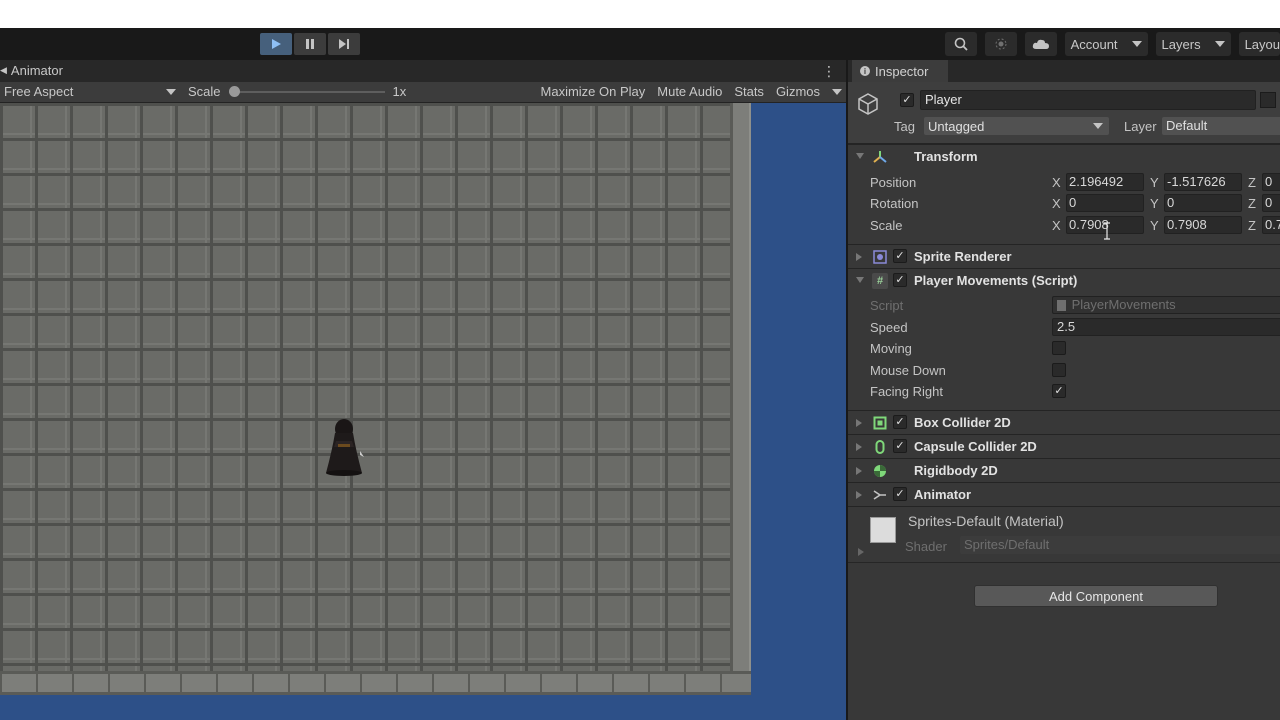  Describe the element at coordinates (1105, 182) in the screenshot. I see `position-x-field: 2.196492` at that location.